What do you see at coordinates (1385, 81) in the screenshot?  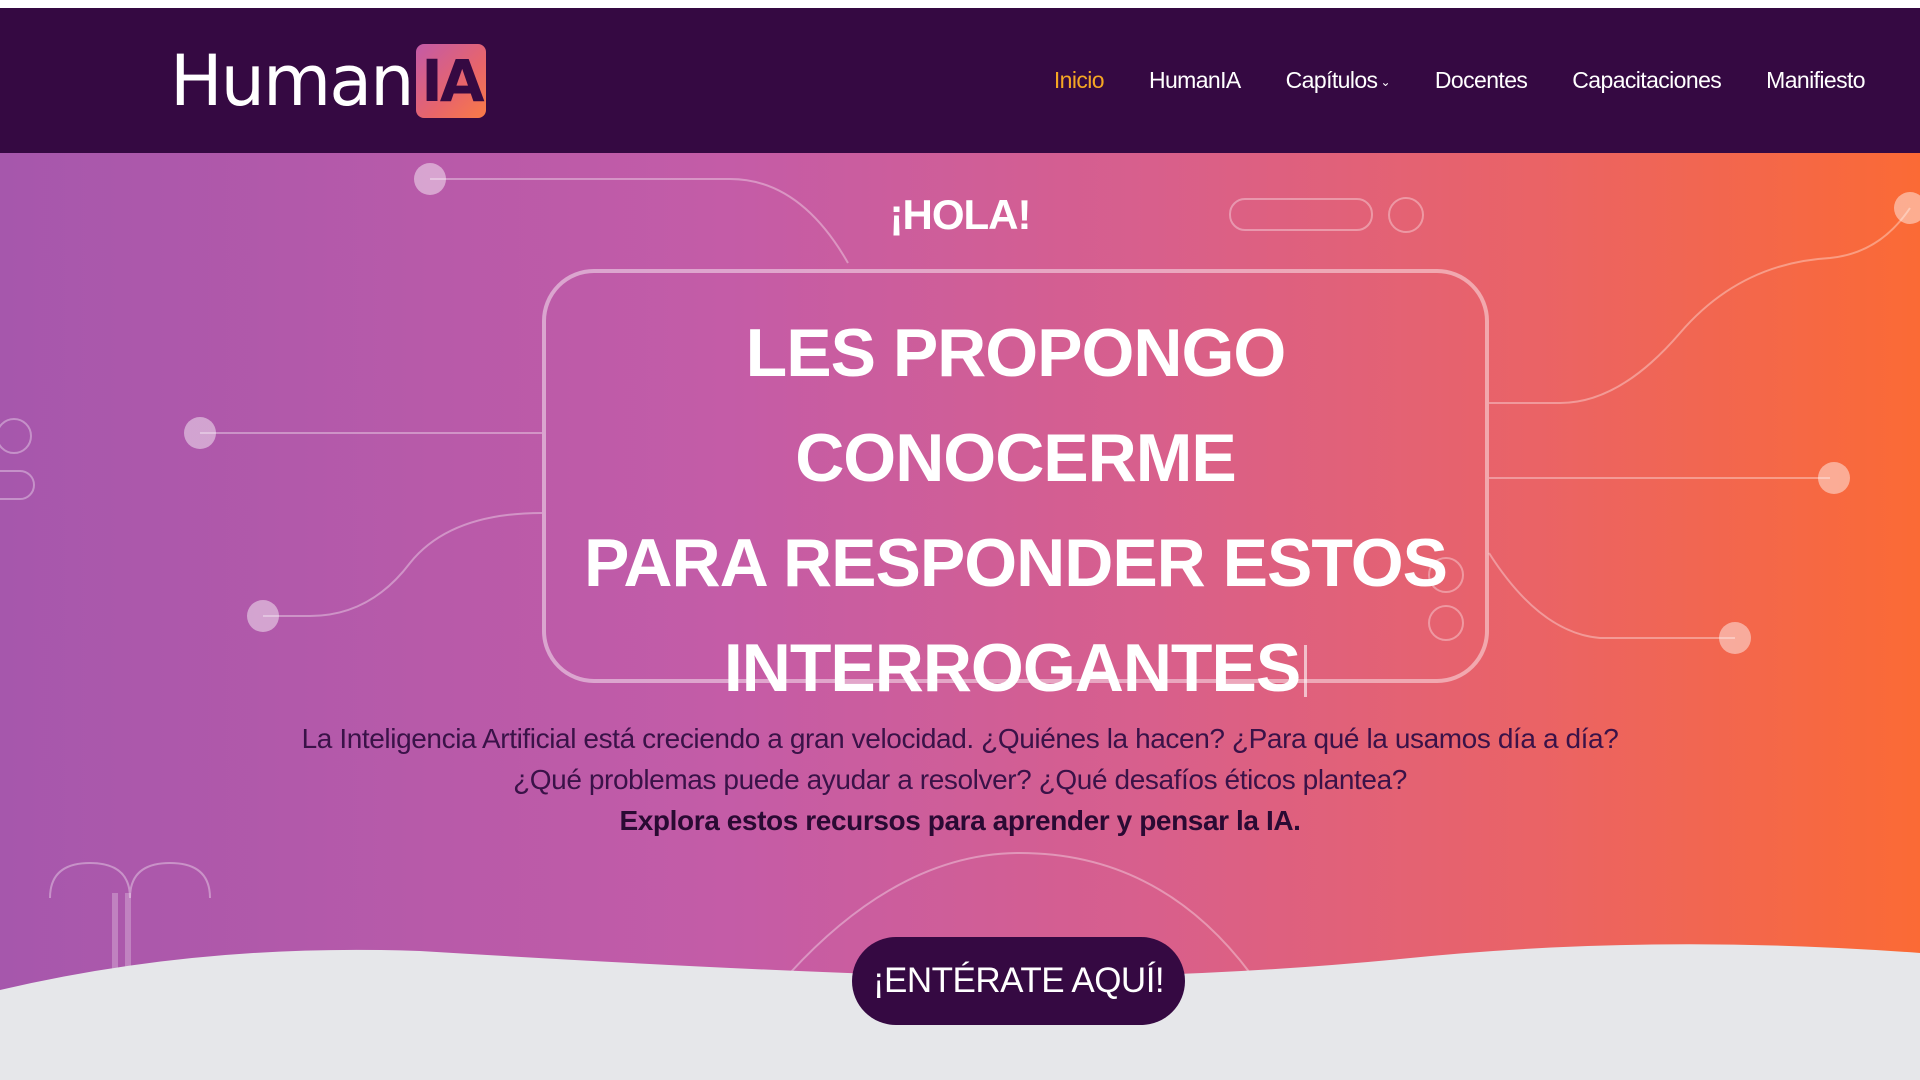 I see `chevron-down-icon: ⌄` at bounding box center [1385, 81].